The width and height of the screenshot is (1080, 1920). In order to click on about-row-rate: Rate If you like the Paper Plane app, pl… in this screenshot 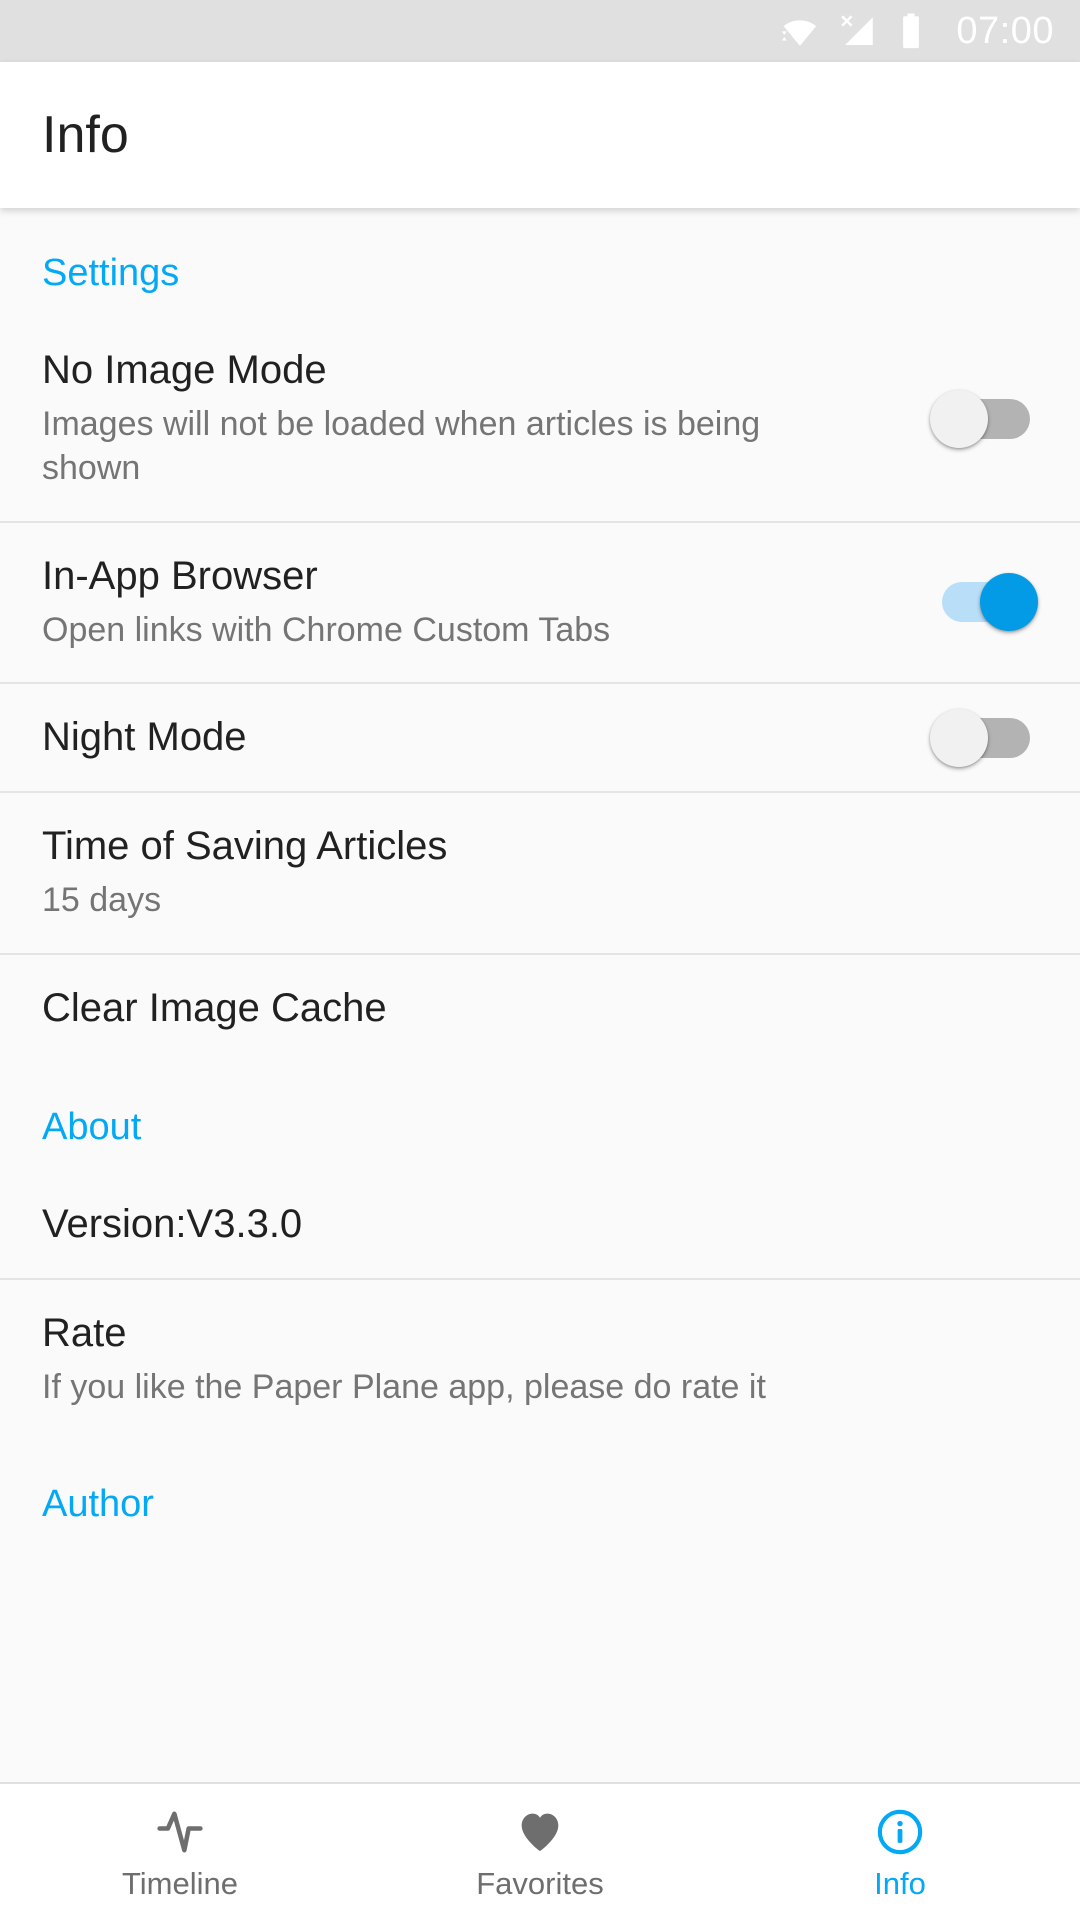, I will do `click(540, 1358)`.